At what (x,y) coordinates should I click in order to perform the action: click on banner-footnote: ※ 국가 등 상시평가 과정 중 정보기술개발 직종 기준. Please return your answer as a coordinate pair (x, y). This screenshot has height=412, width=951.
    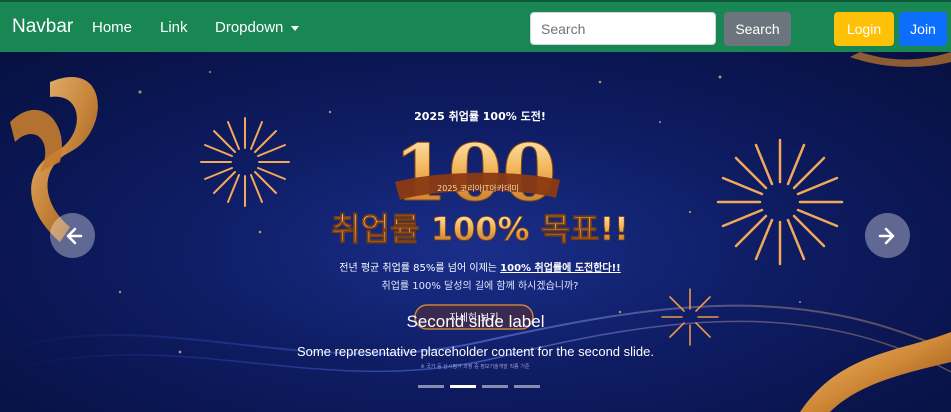
    Looking at the image, I should click on (475, 366).